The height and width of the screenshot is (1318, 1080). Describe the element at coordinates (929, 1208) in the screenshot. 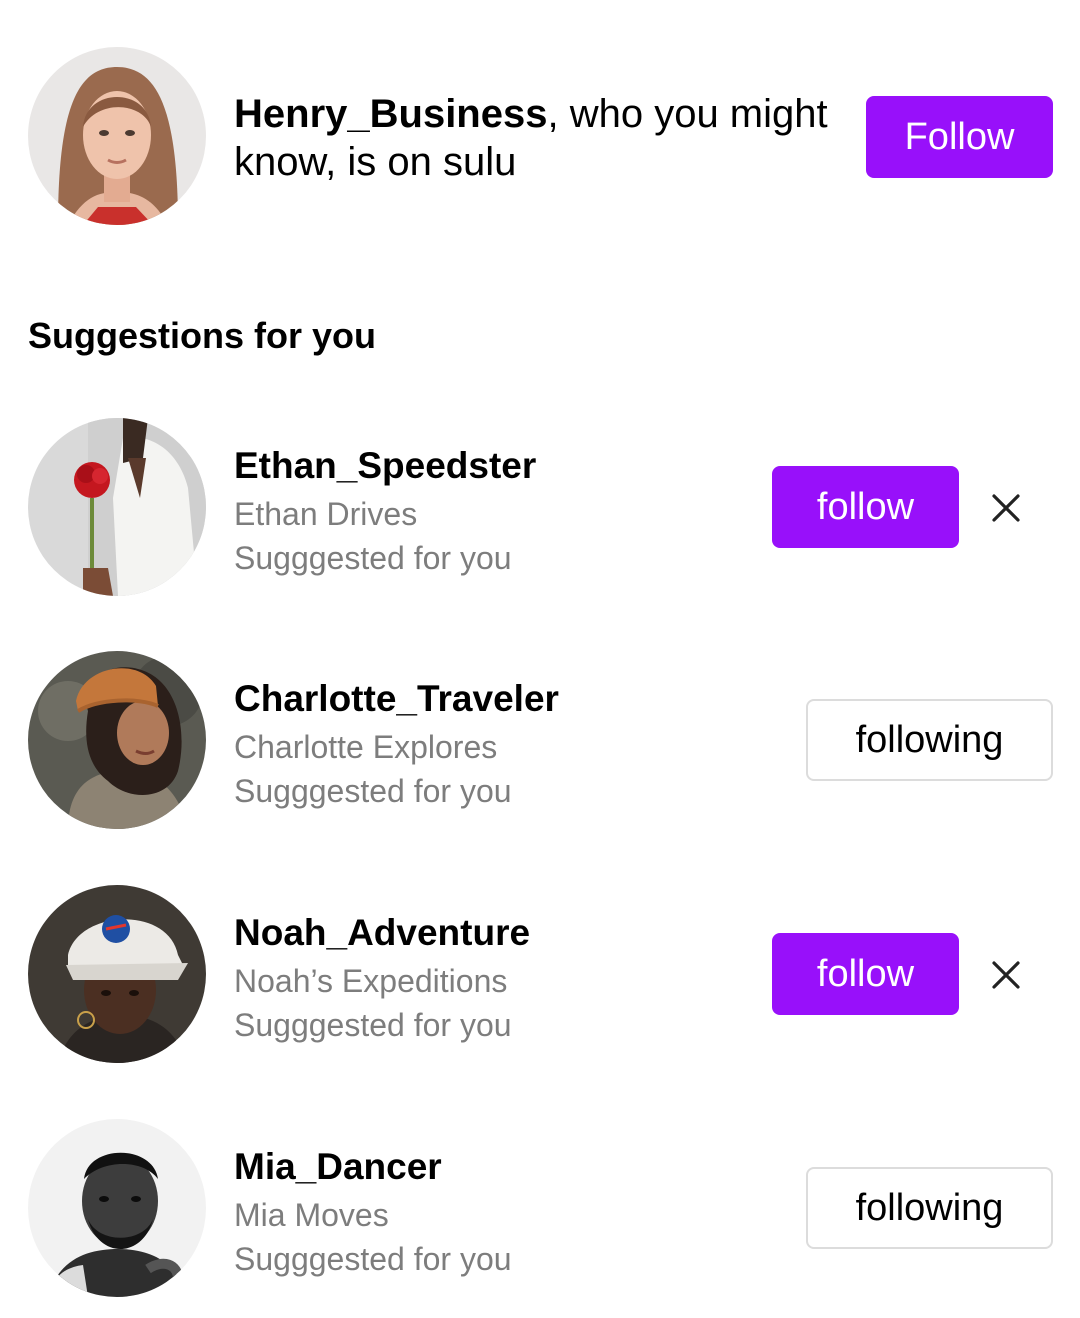

I see `following-button-mia-dancer: following` at that location.